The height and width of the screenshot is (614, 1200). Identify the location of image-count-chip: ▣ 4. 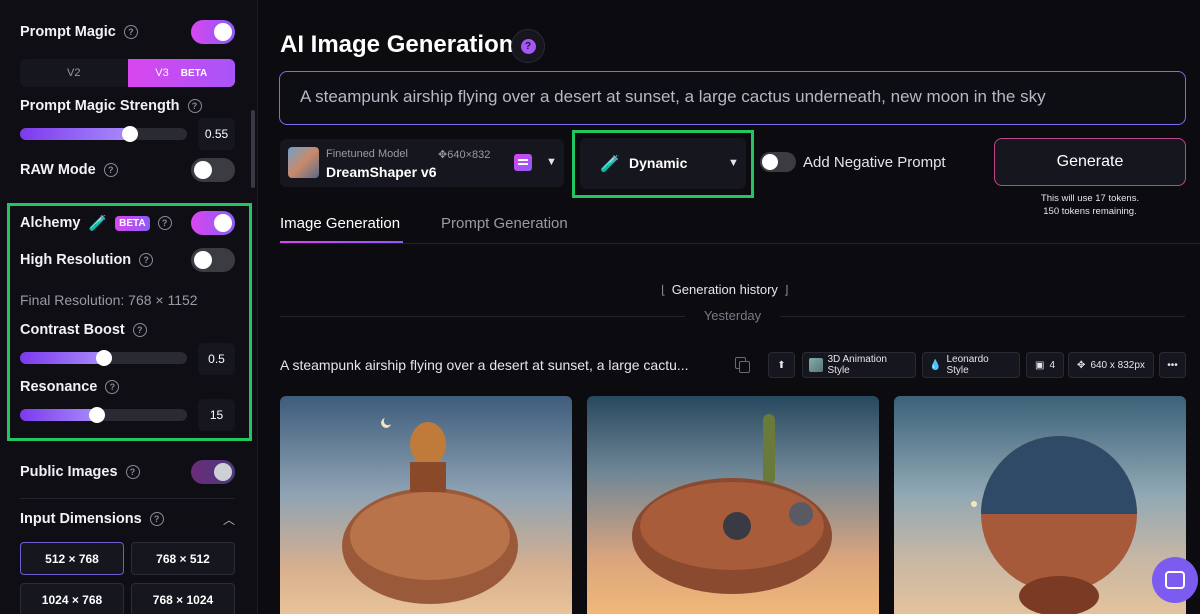
(1045, 365).